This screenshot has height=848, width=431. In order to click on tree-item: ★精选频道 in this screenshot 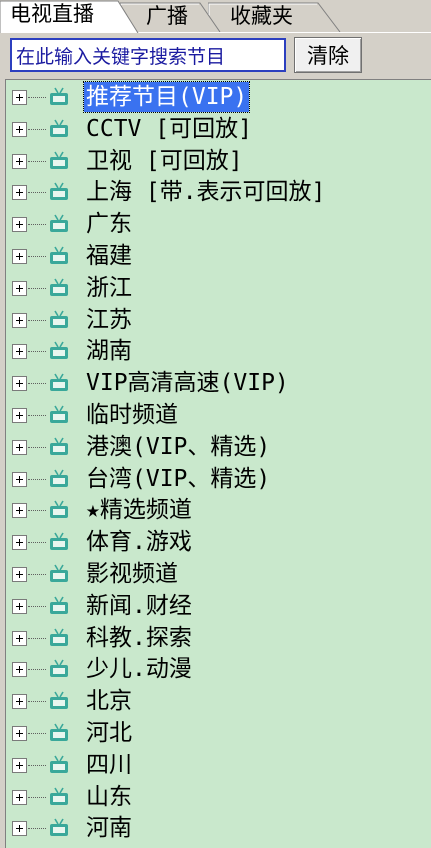, I will do `click(218, 510)`.